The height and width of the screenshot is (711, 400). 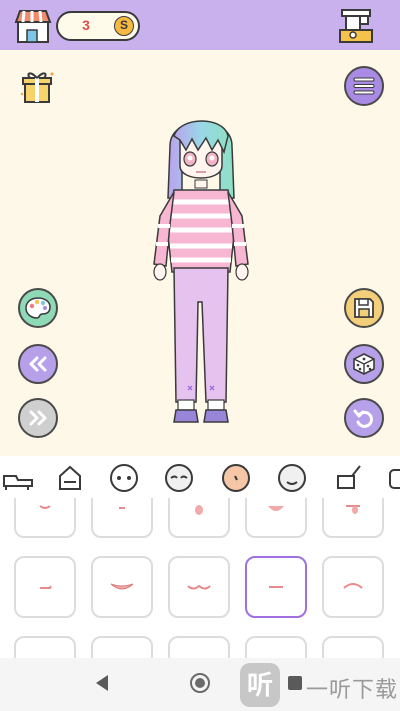 What do you see at coordinates (200, 271) in the screenshot?
I see `character-figure` at bounding box center [200, 271].